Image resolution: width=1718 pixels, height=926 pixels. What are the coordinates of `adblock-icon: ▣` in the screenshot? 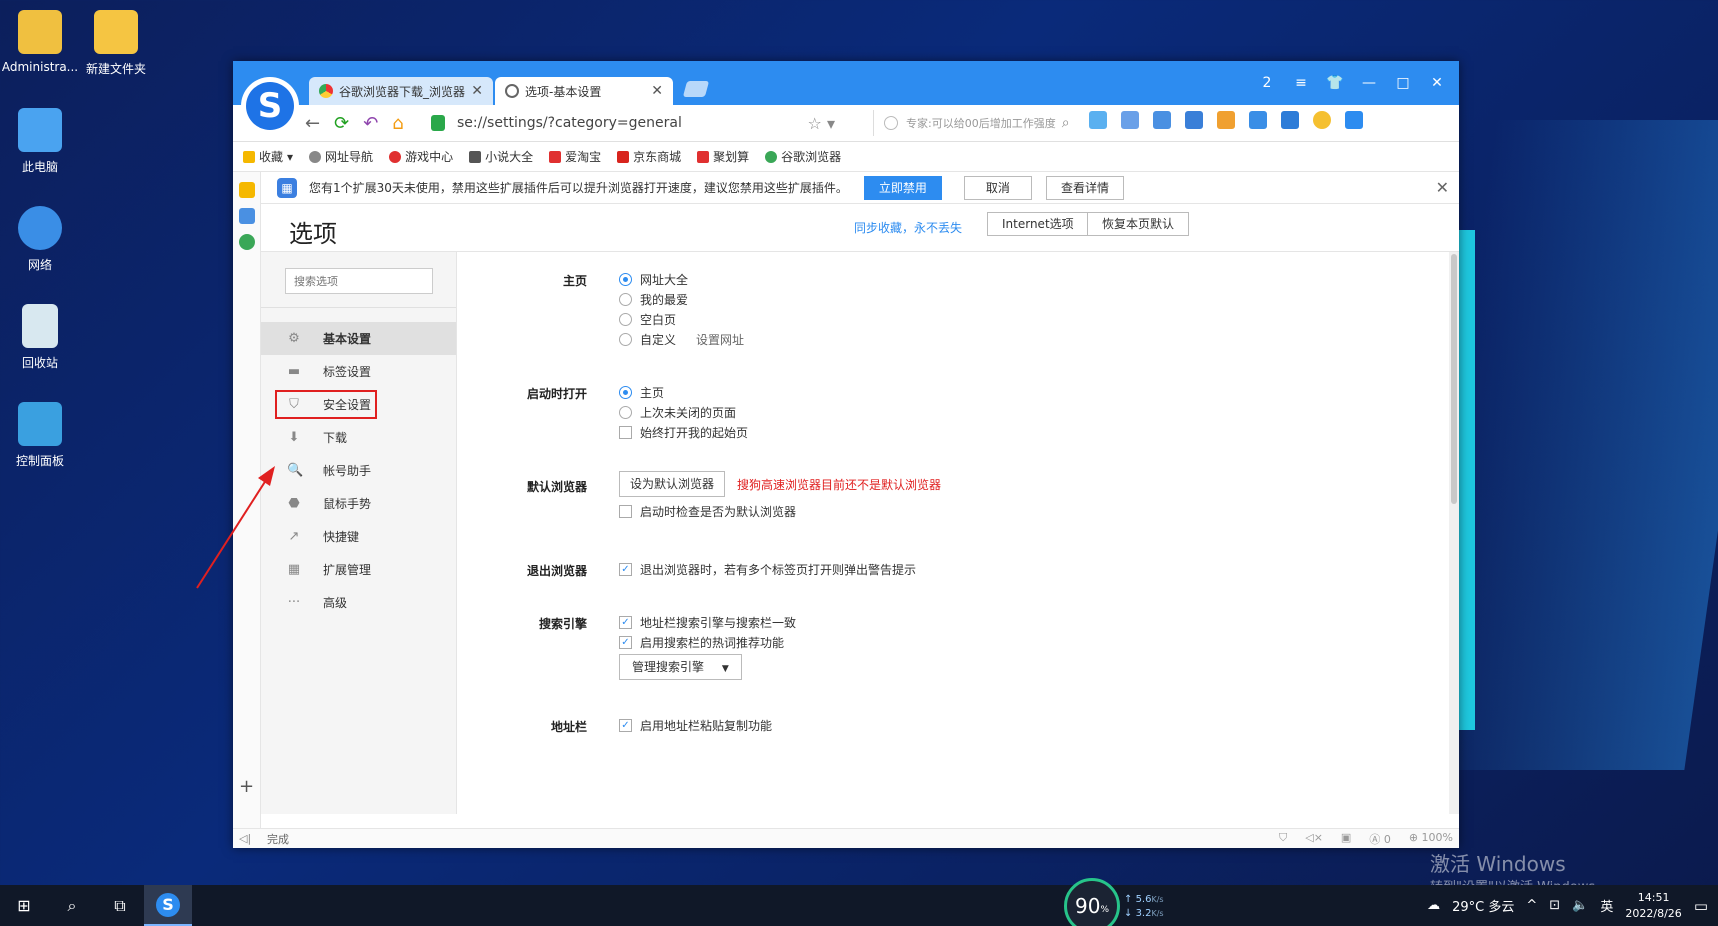 It's located at (1346, 839).